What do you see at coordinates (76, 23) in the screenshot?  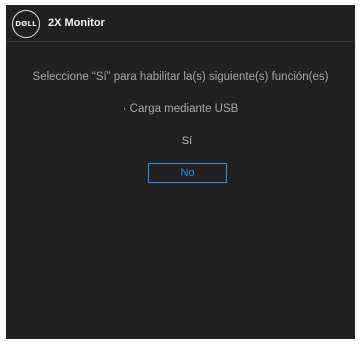 I see `monitor-title: 2X Monitor` at bounding box center [76, 23].